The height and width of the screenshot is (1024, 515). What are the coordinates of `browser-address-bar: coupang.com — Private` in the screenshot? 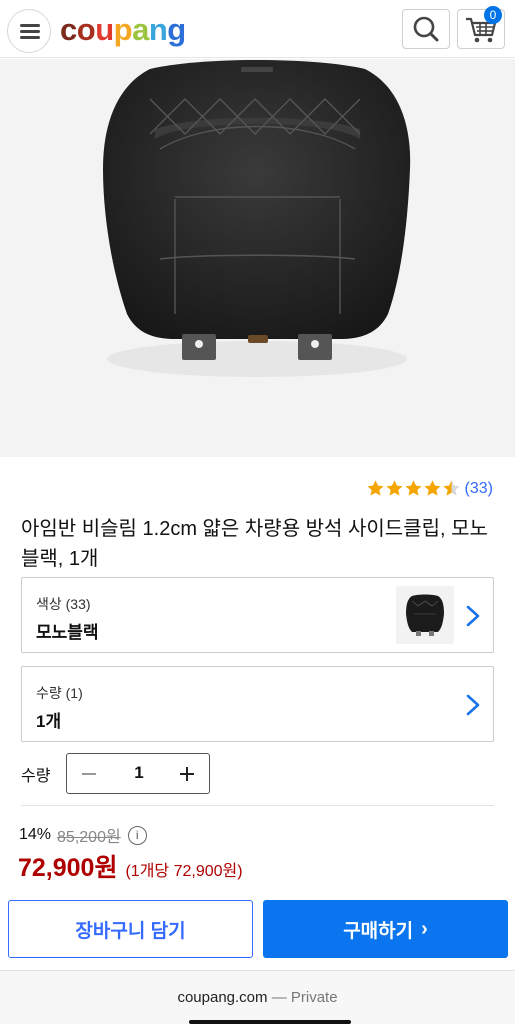 It's located at (257, 997).